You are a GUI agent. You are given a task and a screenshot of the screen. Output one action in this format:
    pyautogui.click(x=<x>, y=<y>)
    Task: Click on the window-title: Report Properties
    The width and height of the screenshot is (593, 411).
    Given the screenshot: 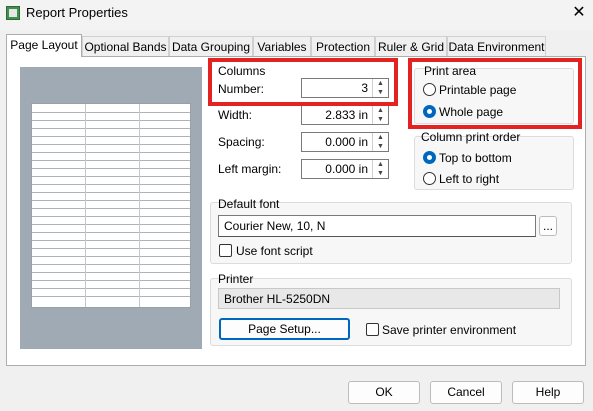 What is the action you would take?
    pyautogui.click(x=77, y=12)
    